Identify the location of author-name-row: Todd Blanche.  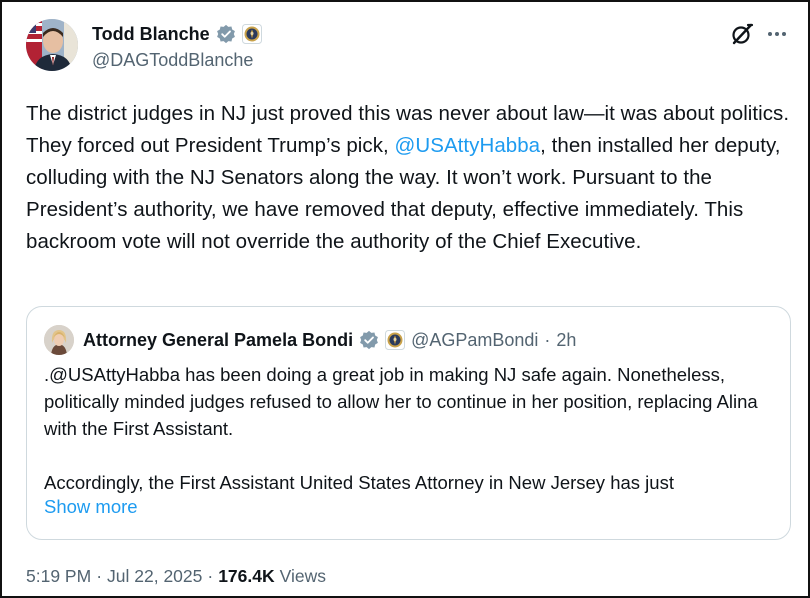
(177, 34).